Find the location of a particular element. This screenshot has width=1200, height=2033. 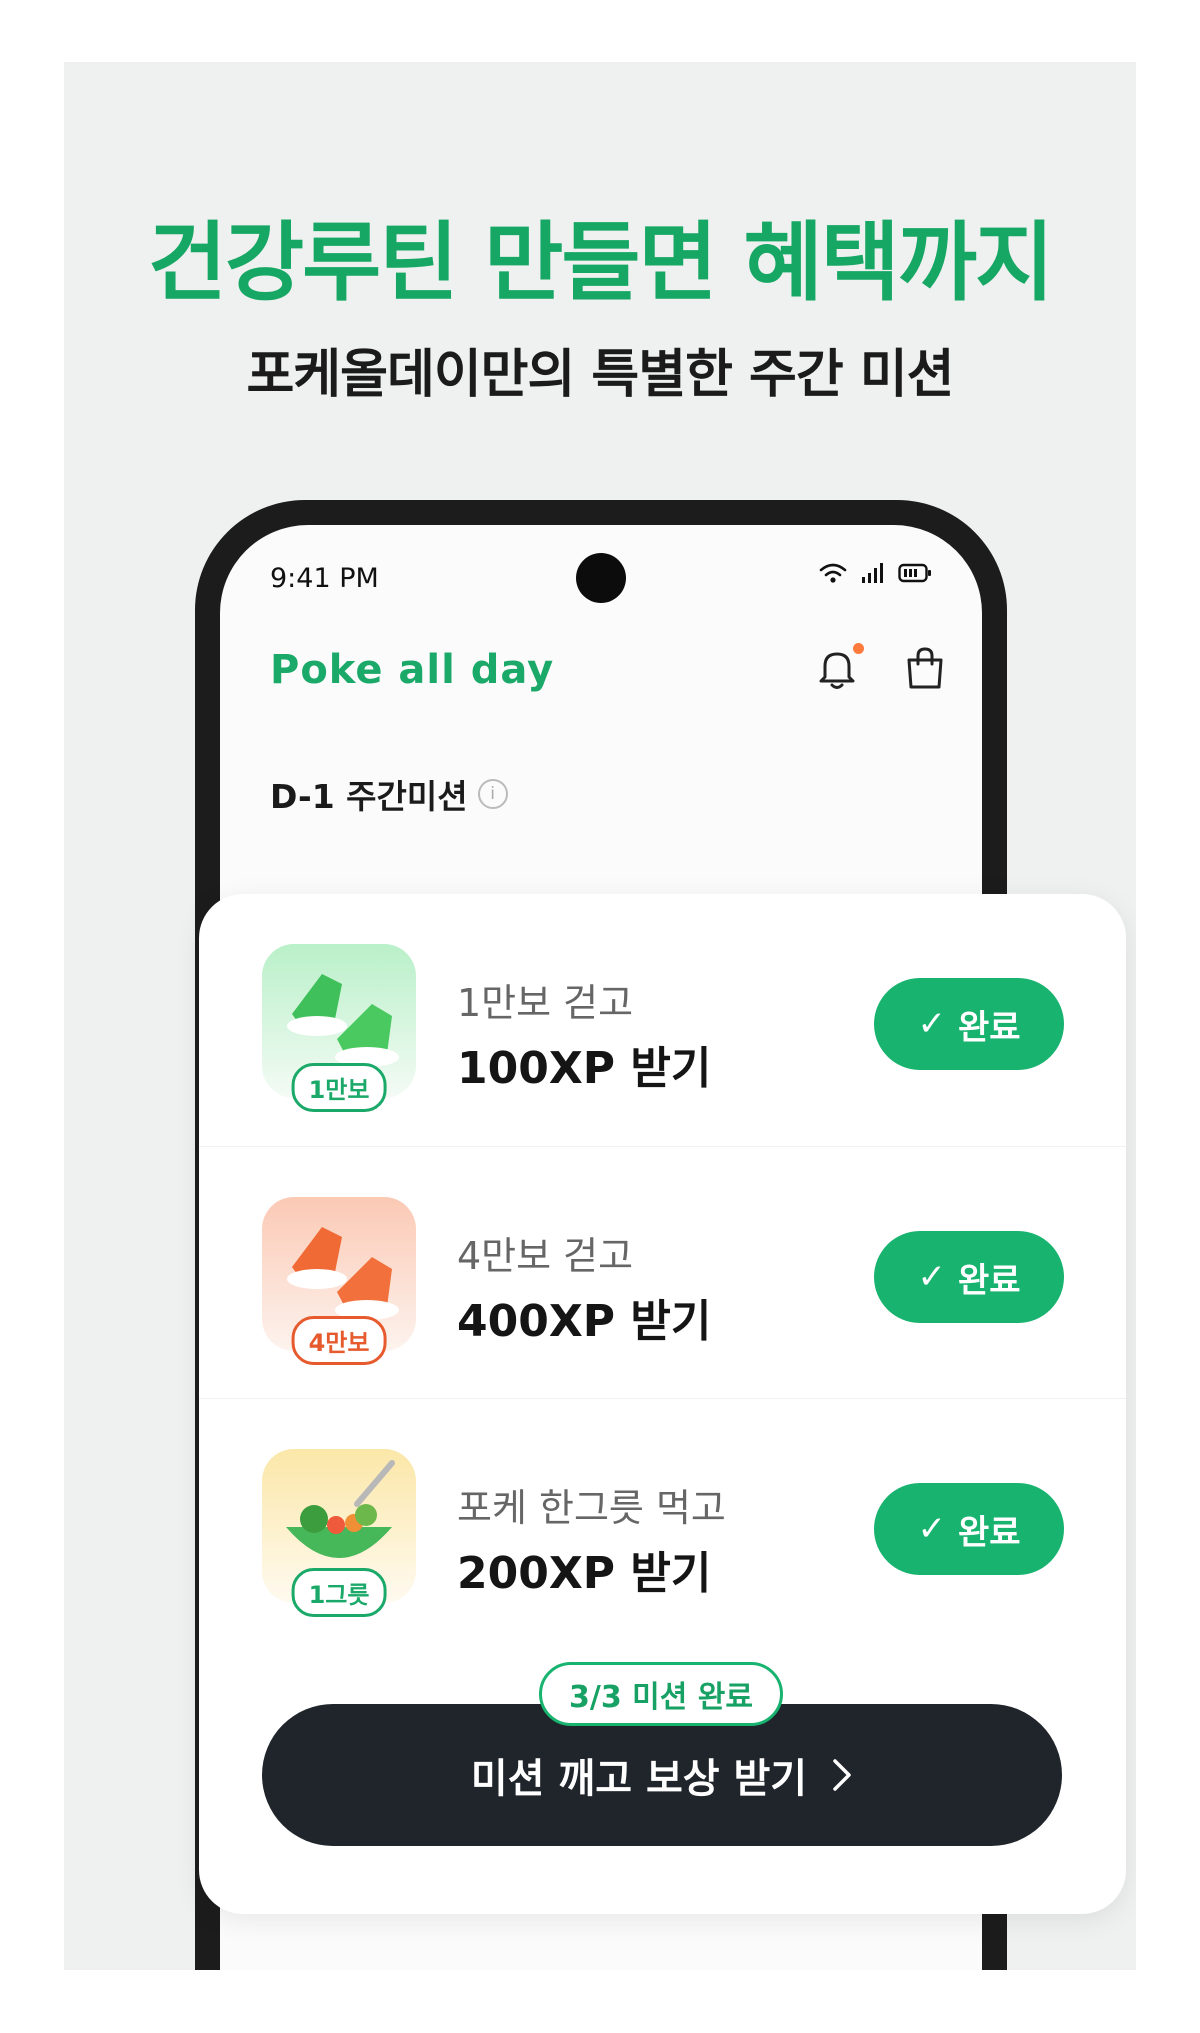

green-sneakers-icon: 1만보 is located at coordinates (339, 1028).